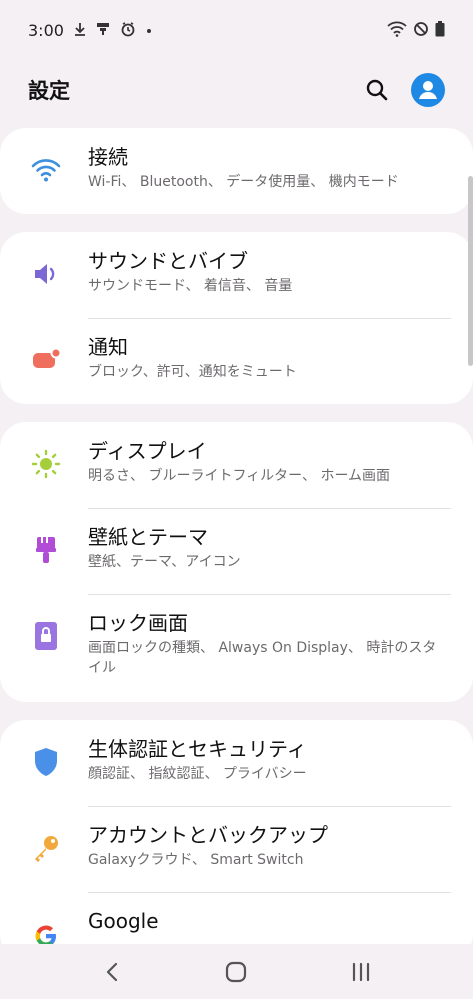  Describe the element at coordinates (164, 562) in the screenshot. I see `item-subtitle: 壁紙、テーマ、アイコン` at that location.